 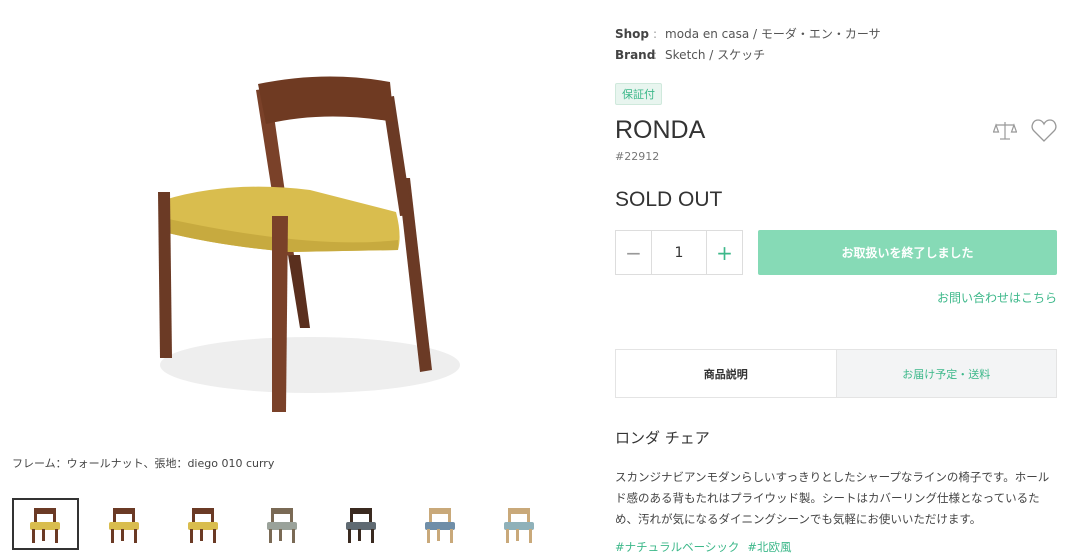 What do you see at coordinates (715, 55) in the screenshot?
I see `brand-value: Sketch / スケッチ` at bounding box center [715, 55].